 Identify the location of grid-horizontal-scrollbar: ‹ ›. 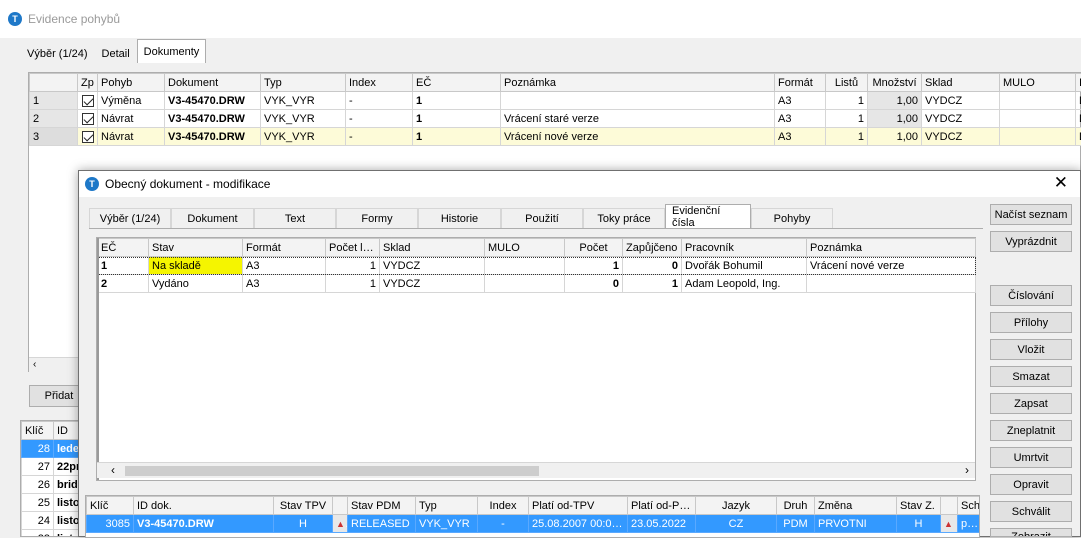
(536, 470).